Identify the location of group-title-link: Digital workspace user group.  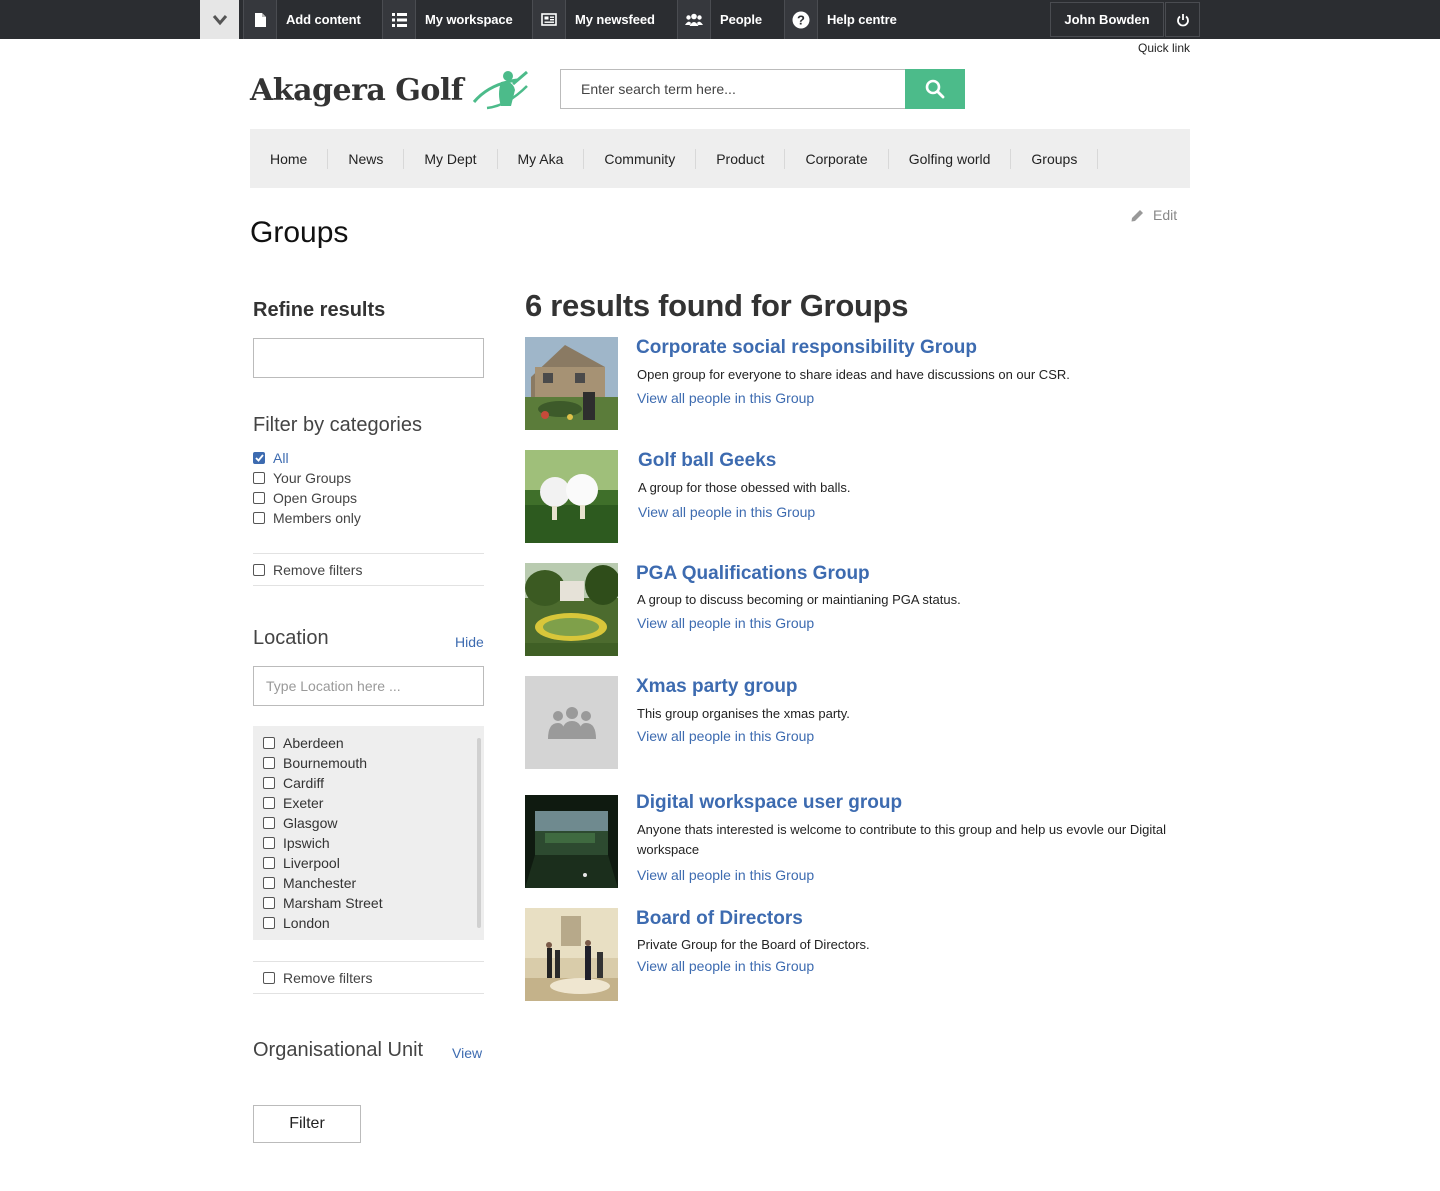
(769, 803).